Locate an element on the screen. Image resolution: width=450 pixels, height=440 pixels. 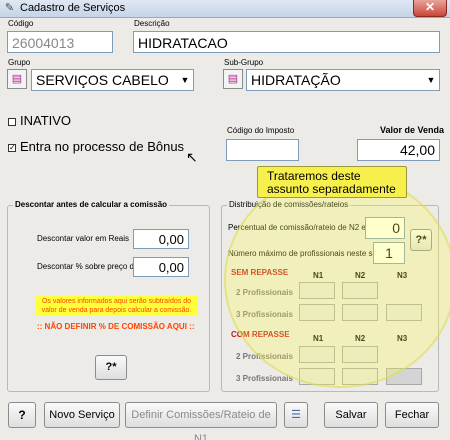
salvar-button: Salvar is located at coordinates (351, 415).